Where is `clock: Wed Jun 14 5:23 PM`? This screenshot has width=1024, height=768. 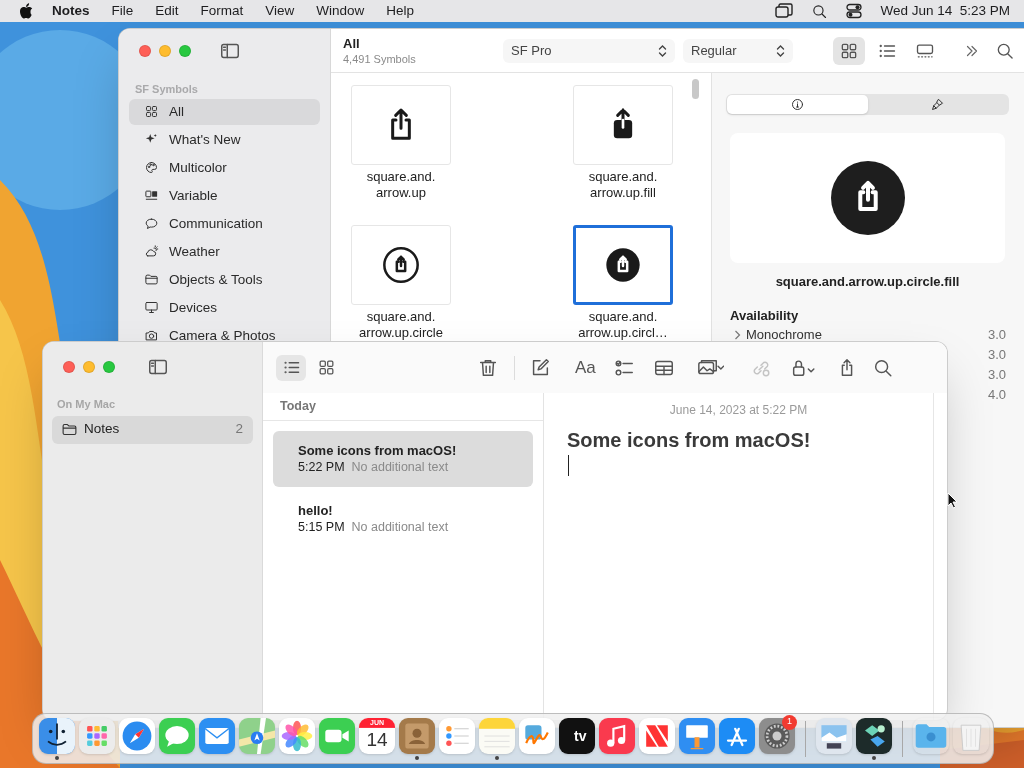 clock: Wed Jun 14 5:23 PM is located at coordinates (945, 11).